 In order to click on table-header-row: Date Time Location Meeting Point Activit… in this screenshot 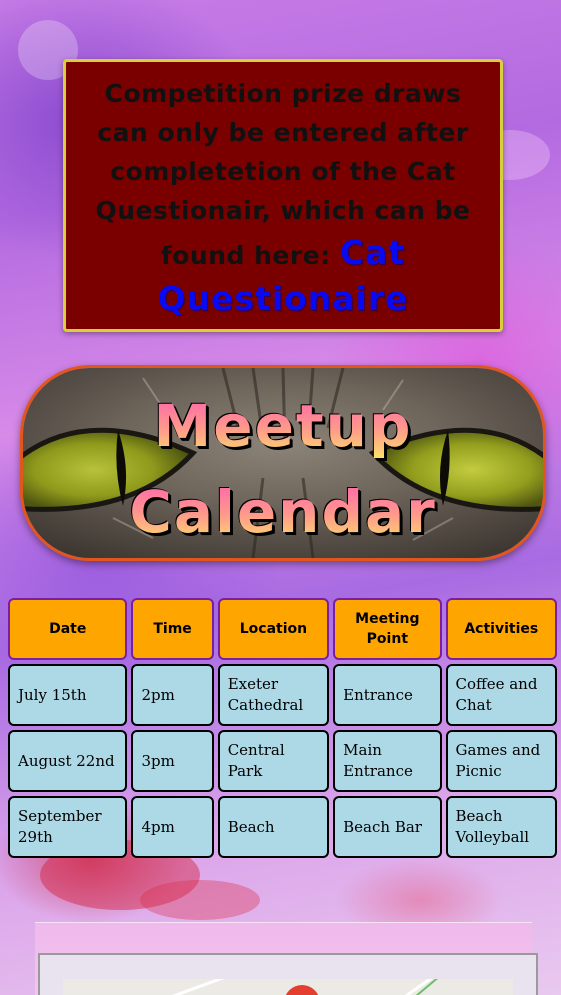, I will do `click(282, 629)`.